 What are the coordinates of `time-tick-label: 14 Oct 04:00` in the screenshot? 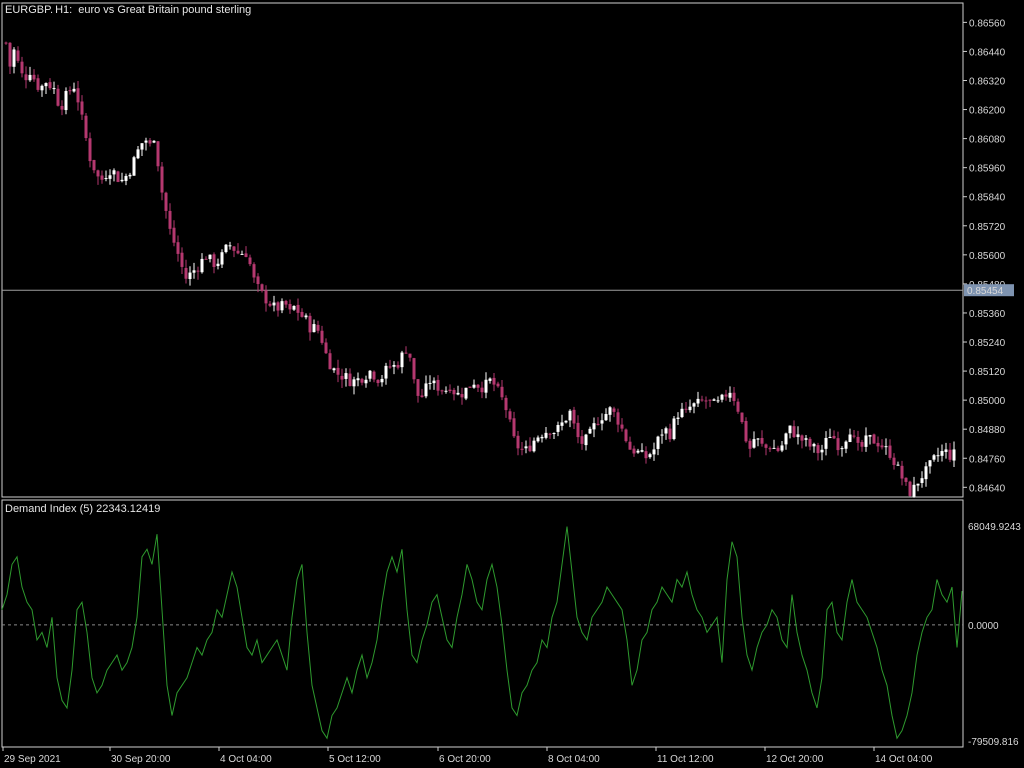 It's located at (904, 759).